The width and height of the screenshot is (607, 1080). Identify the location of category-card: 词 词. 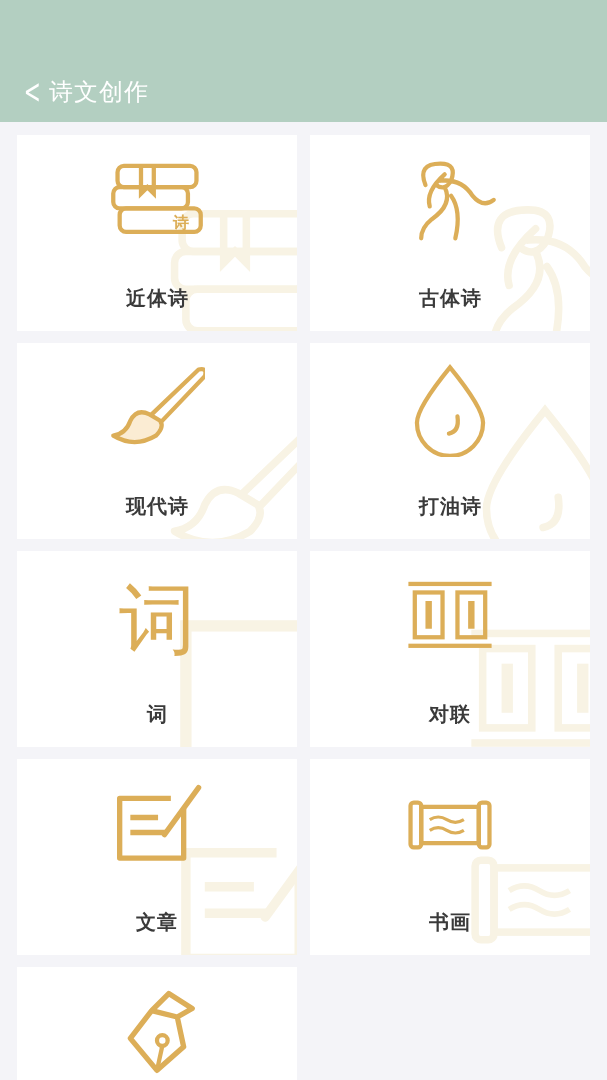
(157, 649).